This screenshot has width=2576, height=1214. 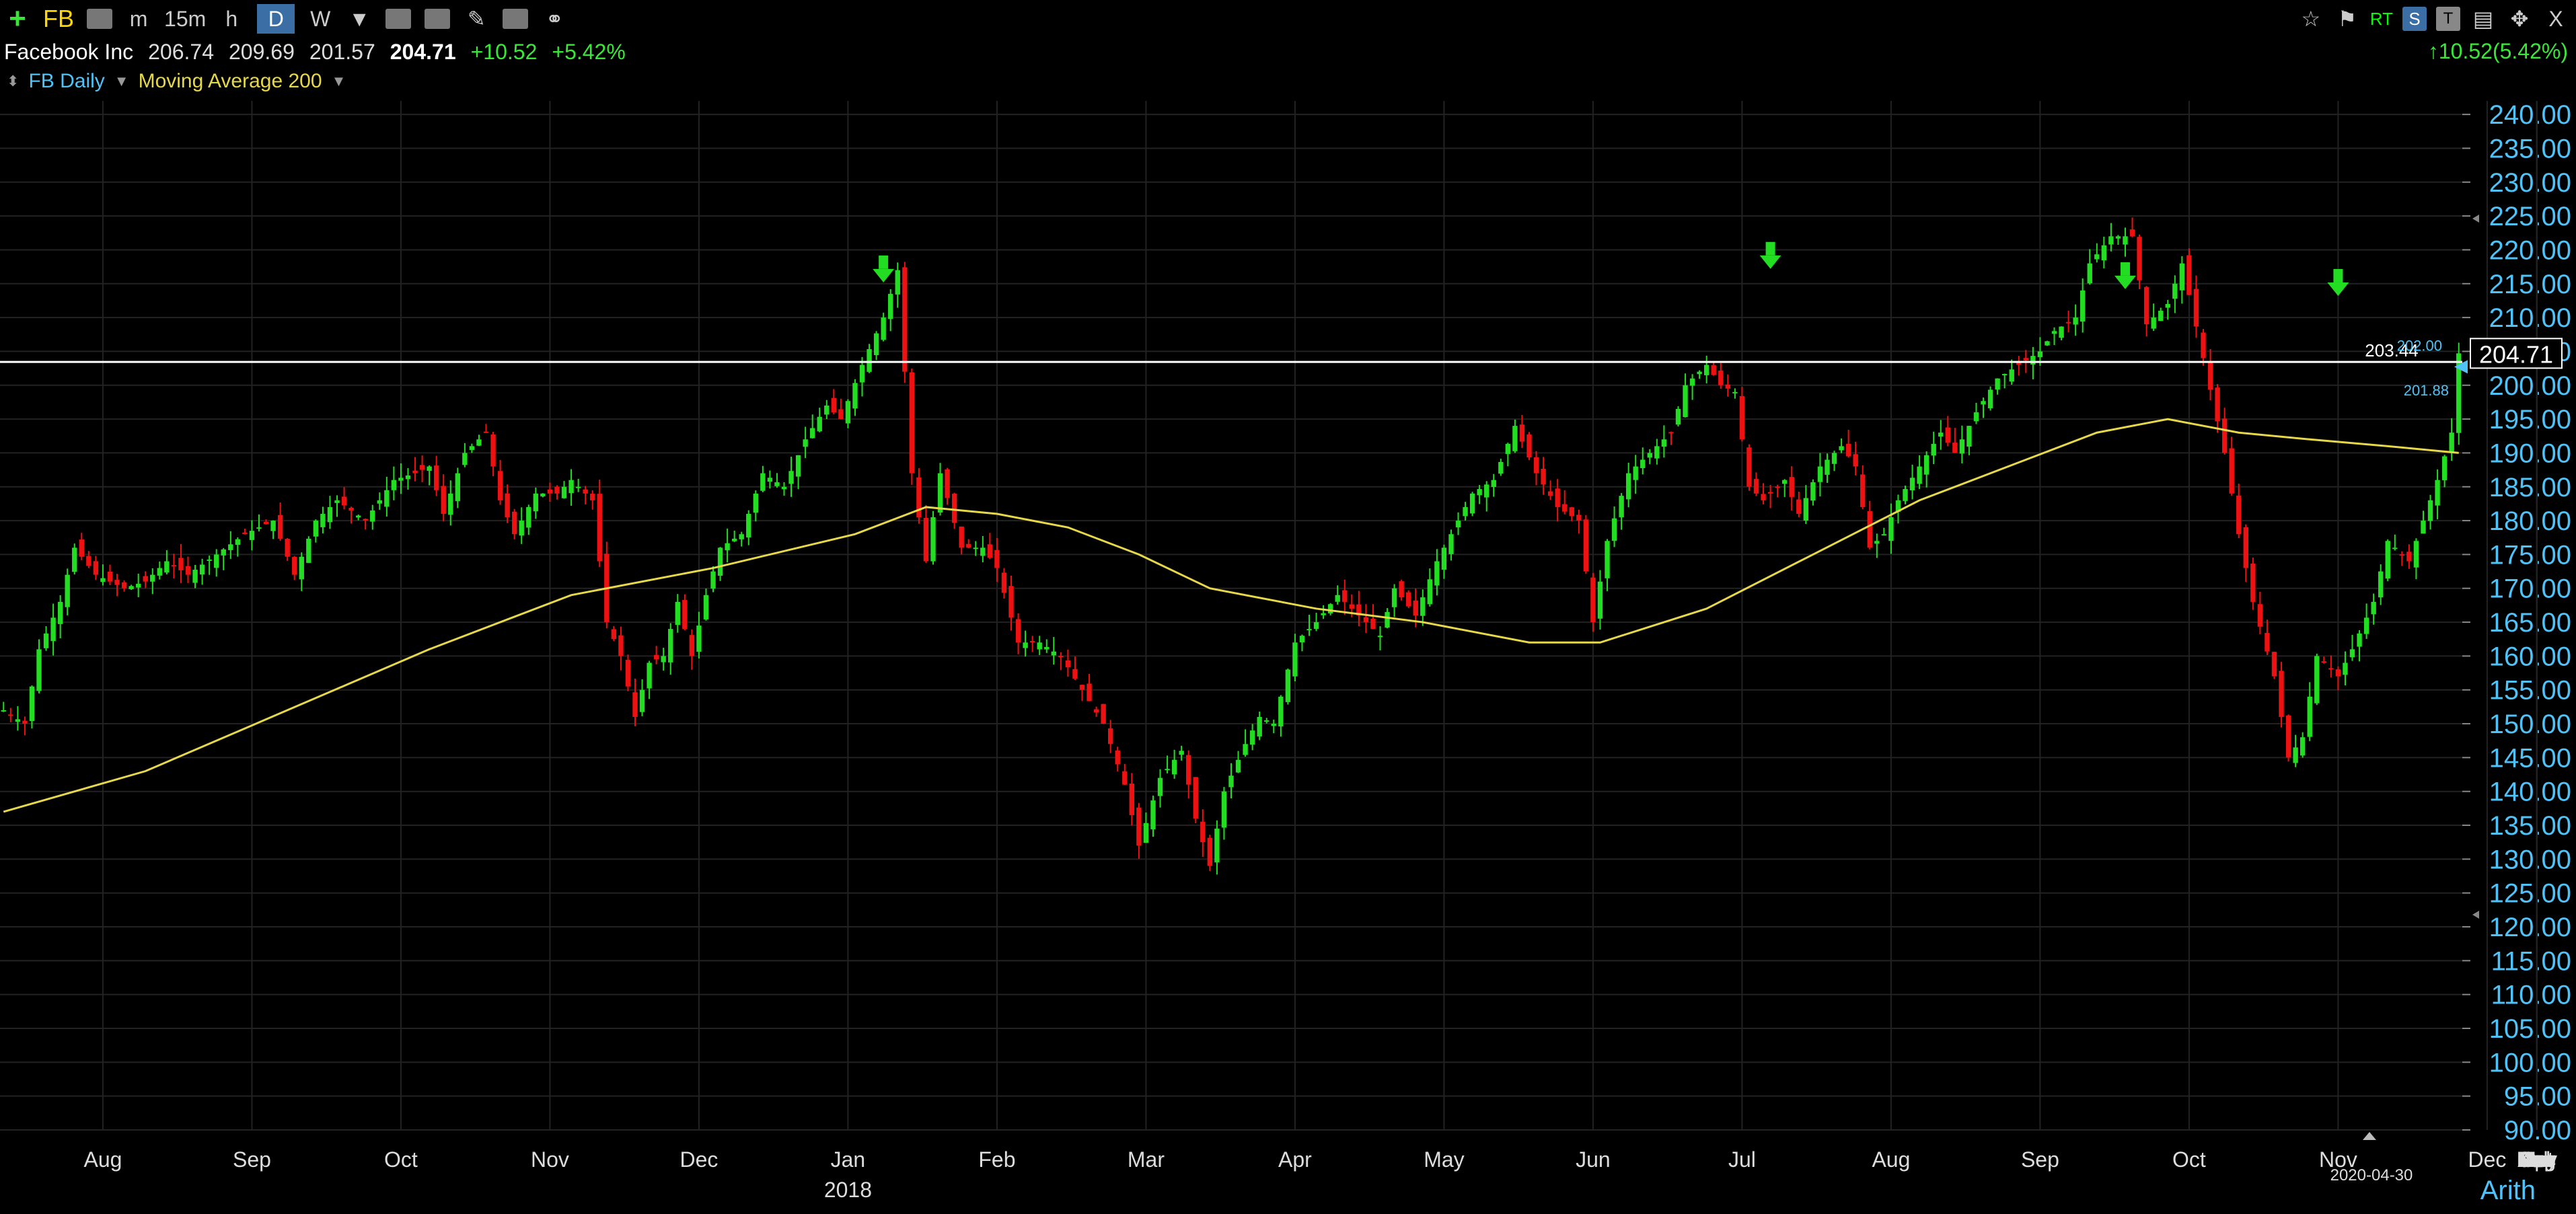 What do you see at coordinates (2555, 19) in the screenshot?
I see `close-icon: X` at bounding box center [2555, 19].